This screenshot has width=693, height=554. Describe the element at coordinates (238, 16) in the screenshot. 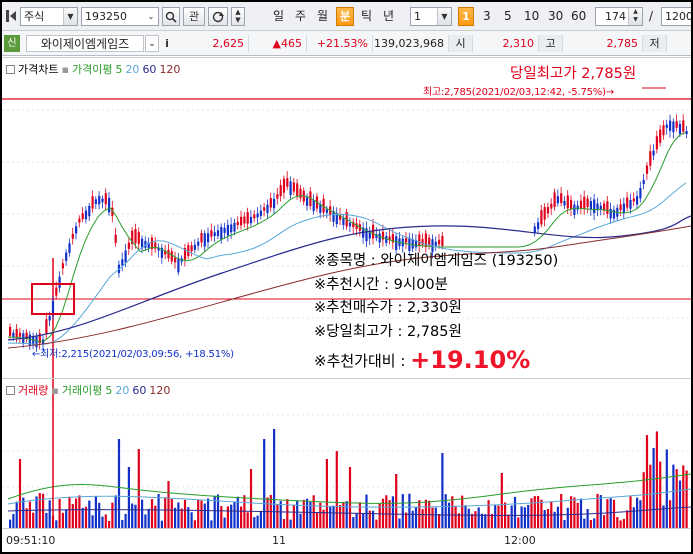

I see `stock-spinner: ▲ ▼` at that location.